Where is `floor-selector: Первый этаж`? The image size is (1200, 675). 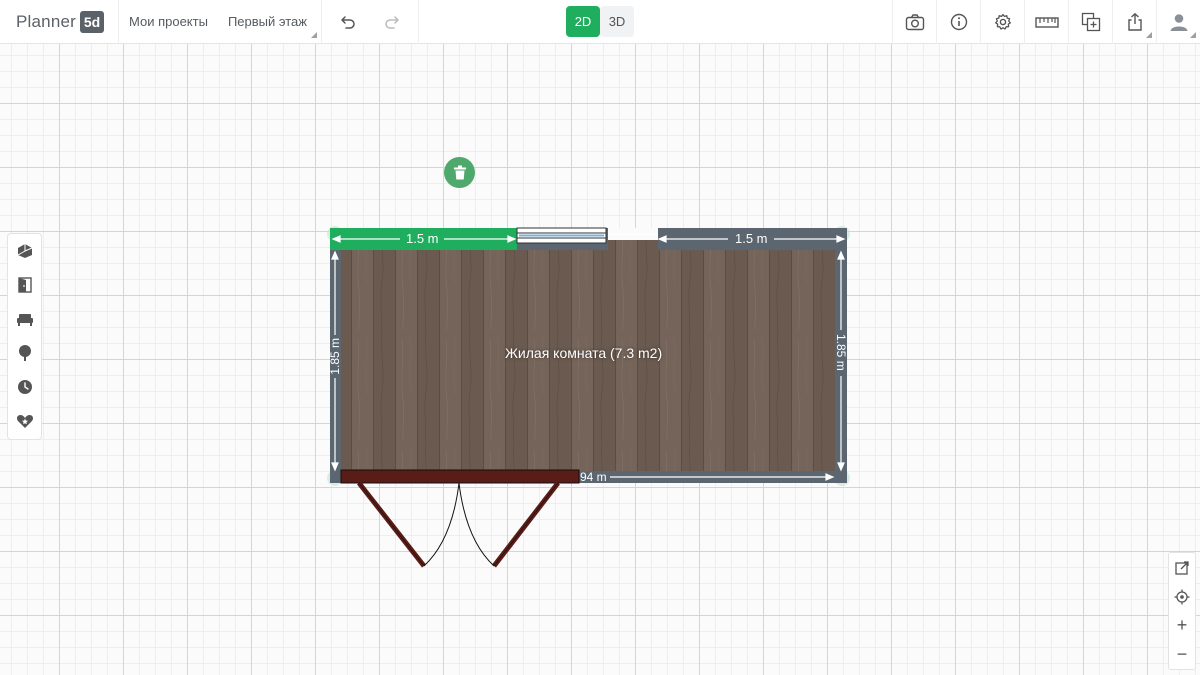 floor-selector: Первый этаж is located at coordinates (270, 22).